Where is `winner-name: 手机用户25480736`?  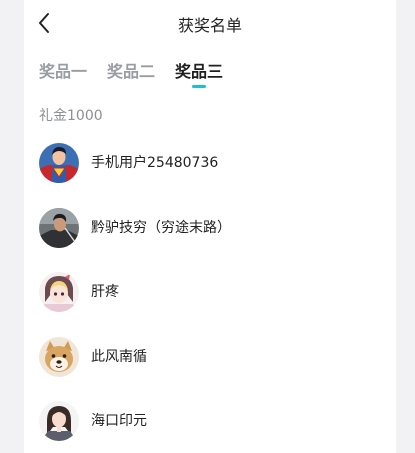 winner-name: 手机用户25480736 is located at coordinates (155, 163).